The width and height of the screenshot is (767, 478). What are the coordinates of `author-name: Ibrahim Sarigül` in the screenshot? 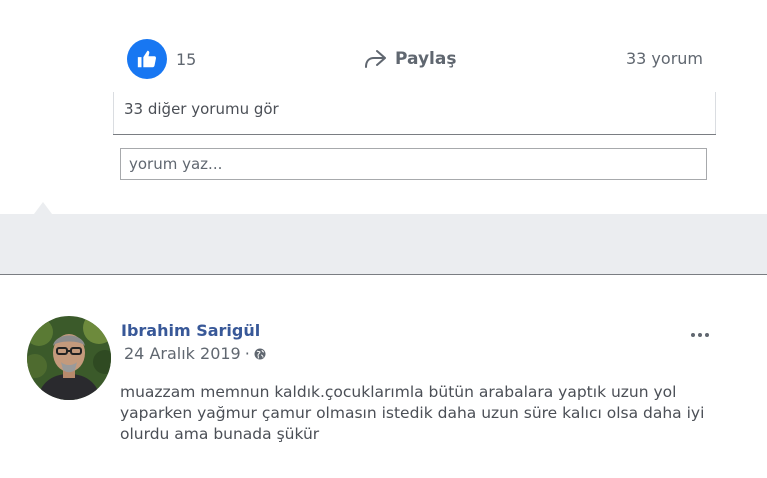 It's located at (190, 330).